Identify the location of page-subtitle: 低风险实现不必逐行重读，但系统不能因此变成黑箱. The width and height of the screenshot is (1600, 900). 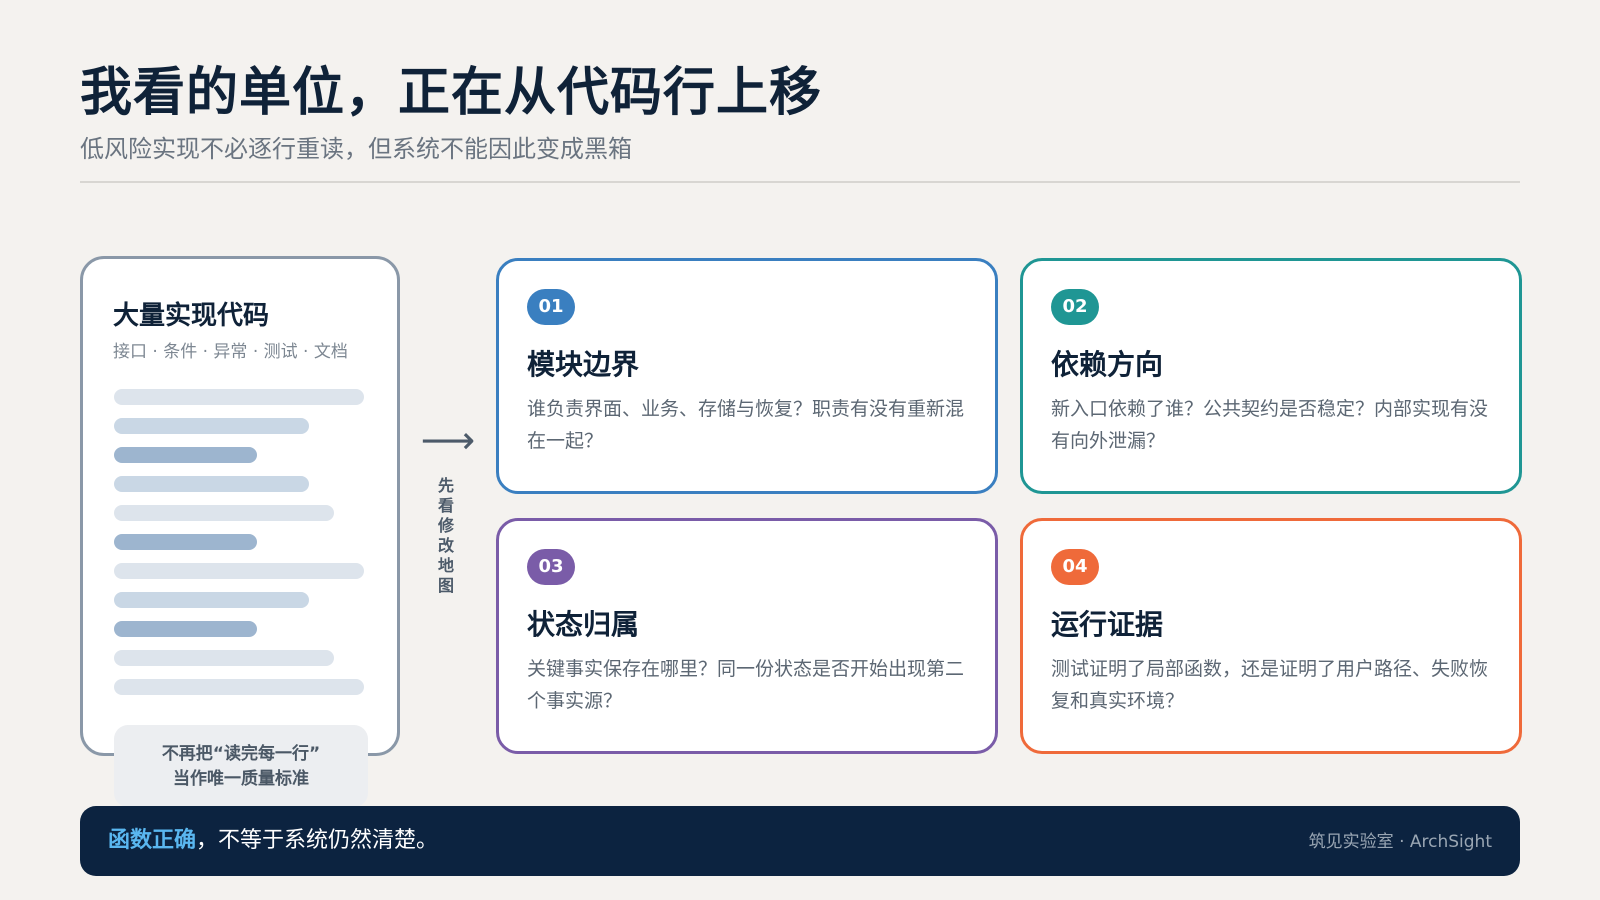
(356, 149).